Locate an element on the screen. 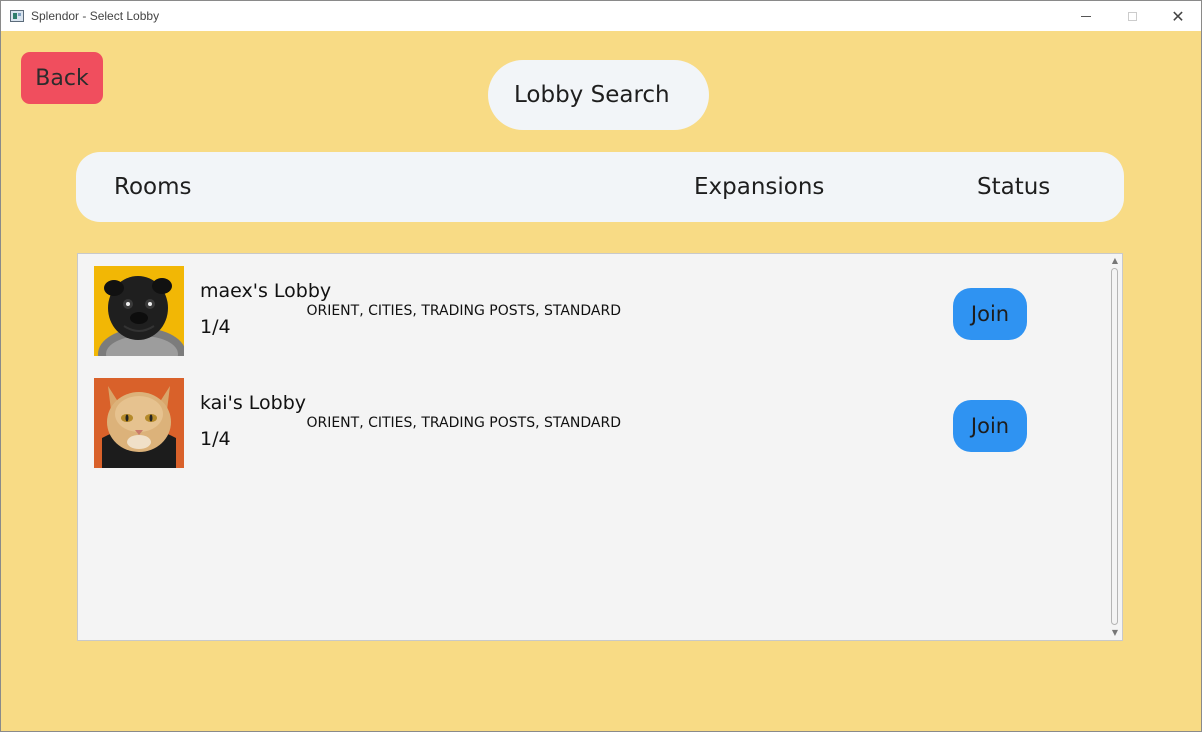 This screenshot has width=1202, height=732. scroll-thumb is located at coordinates (1114, 446).